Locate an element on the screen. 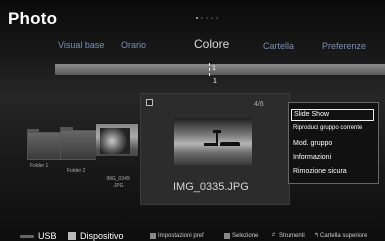  menu-item-edit-group: Mod. gruppo is located at coordinates (312, 143).